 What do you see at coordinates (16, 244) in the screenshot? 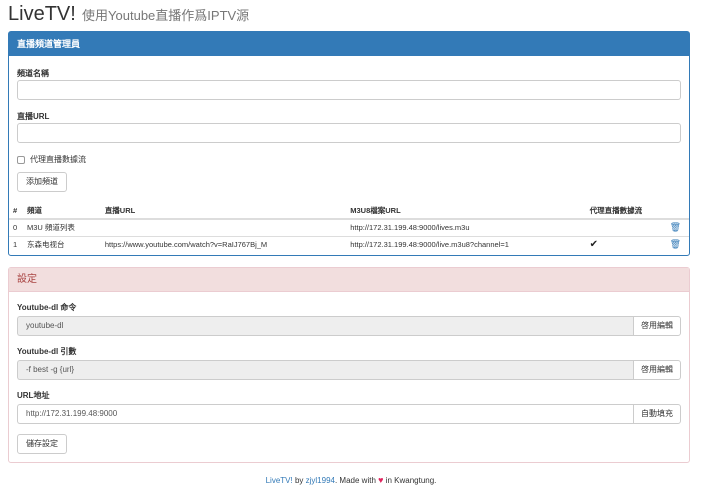
I see `row-index: 1` at bounding box center [16, 244].